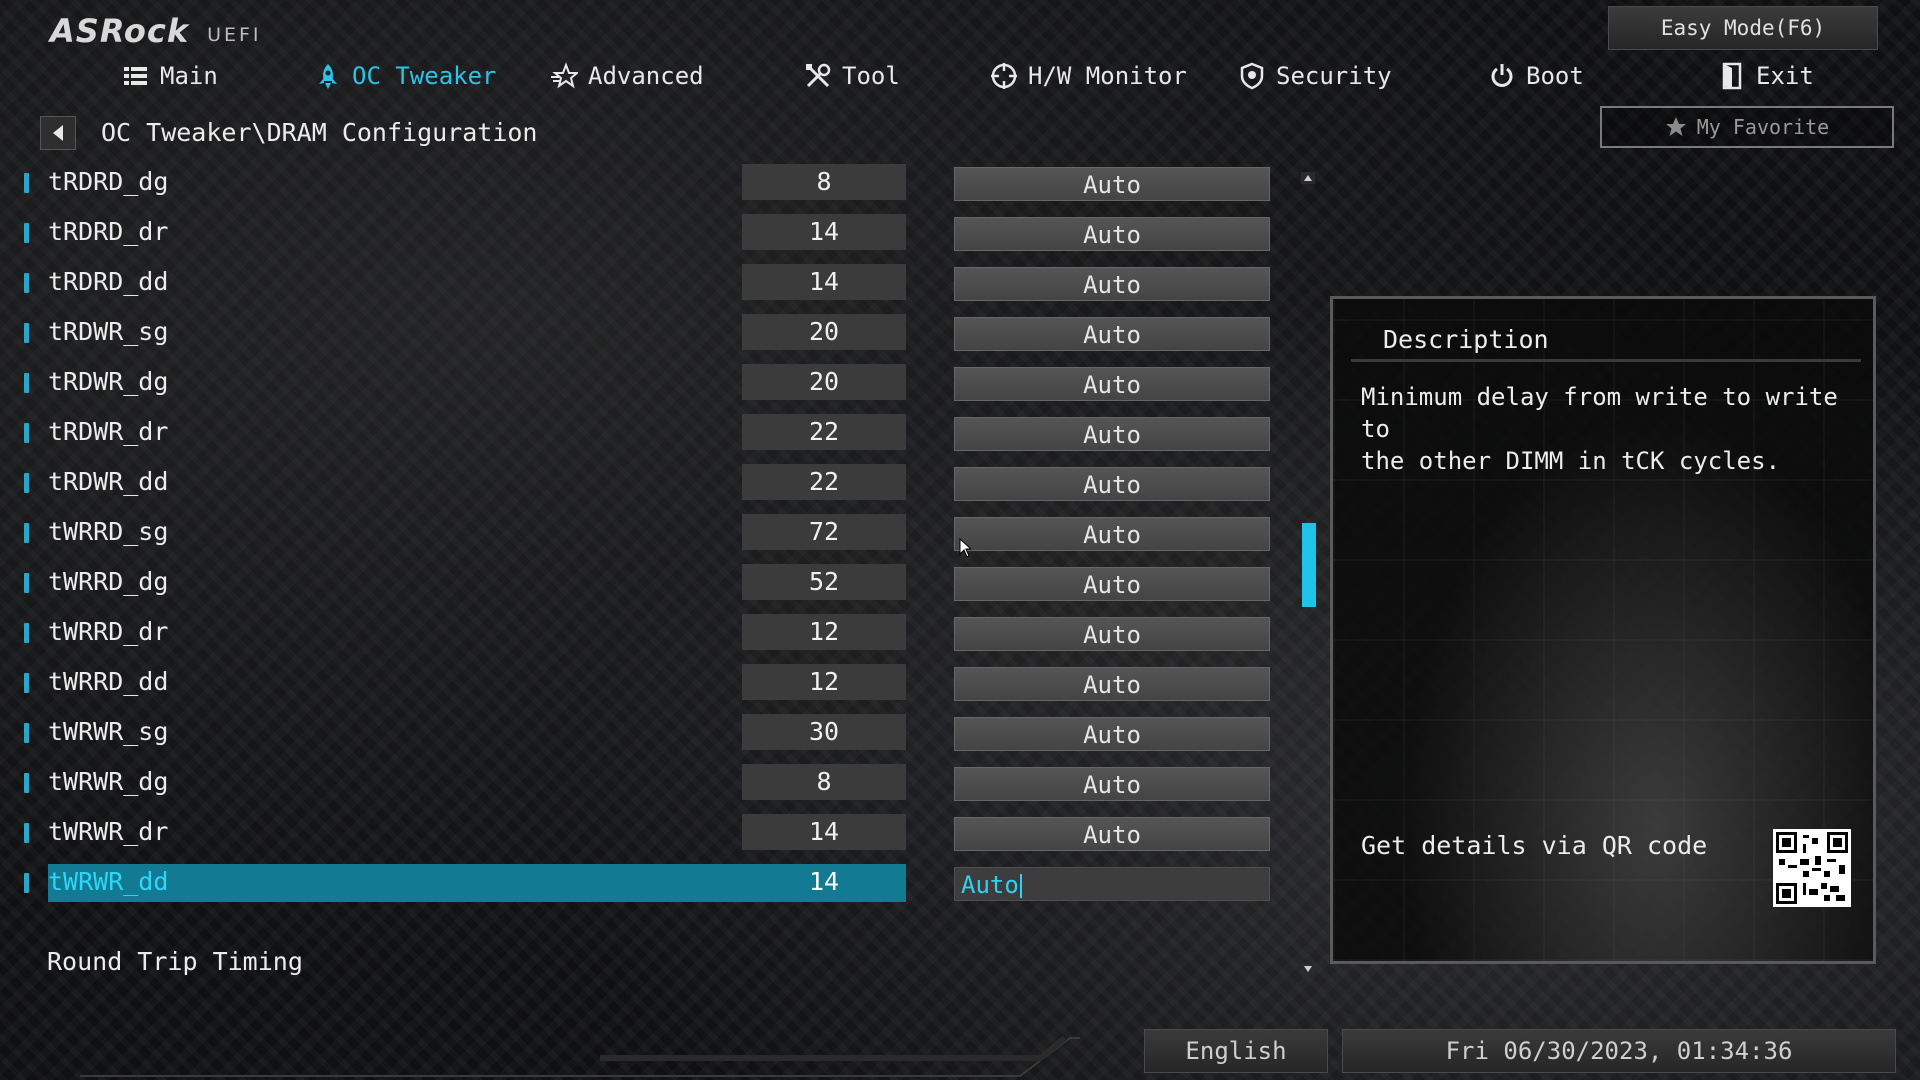 The height and width of the screenshot is (1080, 1920). I want to click on tab-label: Security, so click(1334, 76).